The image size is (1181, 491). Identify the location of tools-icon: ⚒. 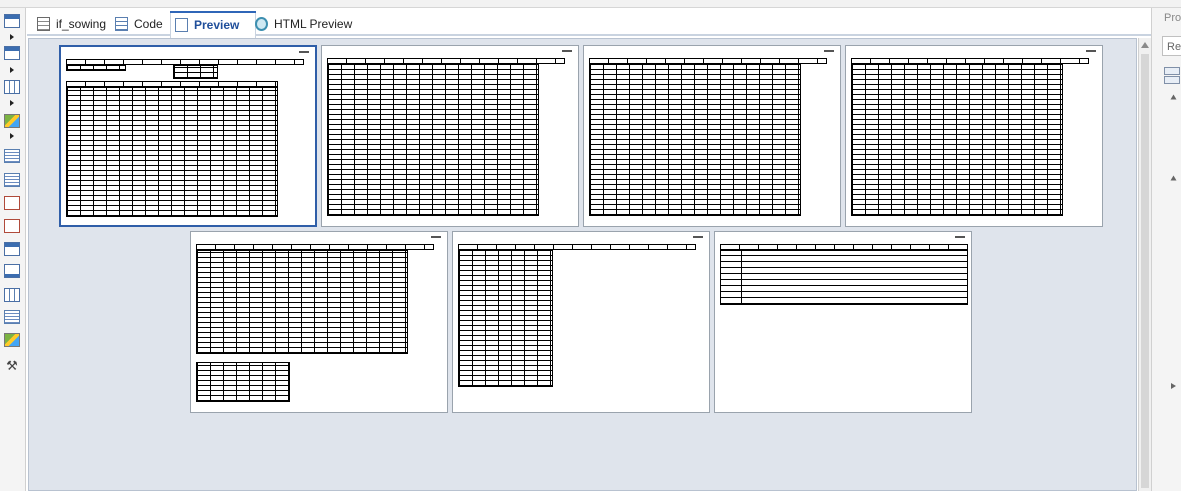
(12, 366).